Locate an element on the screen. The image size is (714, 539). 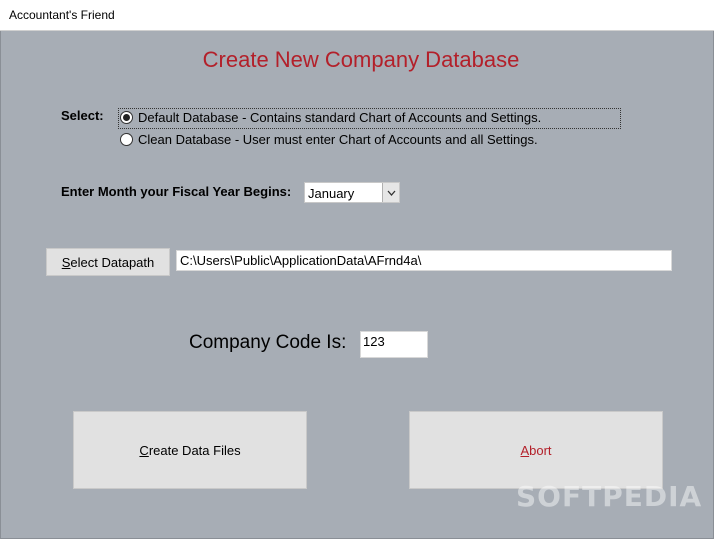
radio-clean-button is located at coordinates (126, 139).